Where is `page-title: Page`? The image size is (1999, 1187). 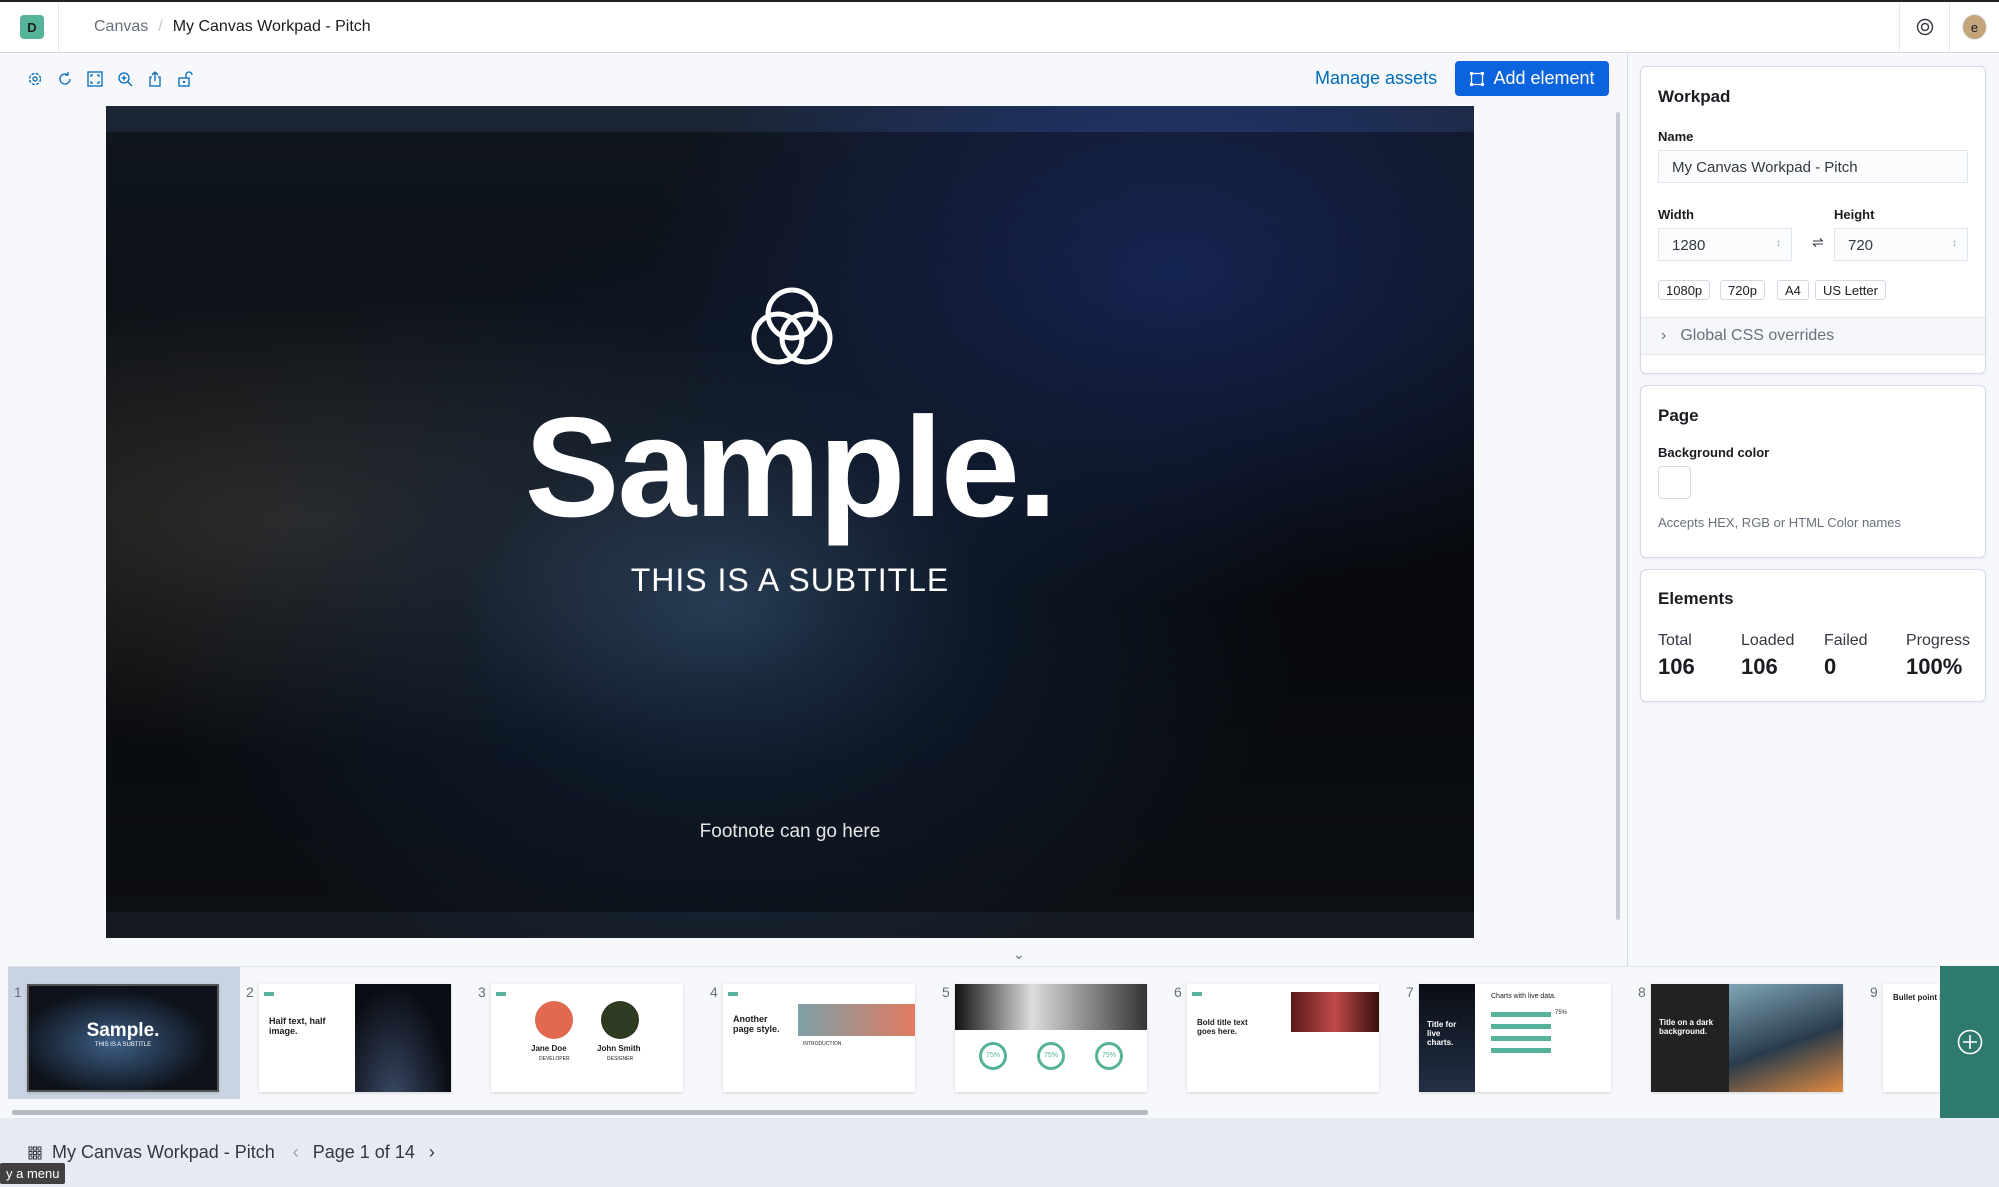
page-title: Page is located at coordinates (1678, 415).